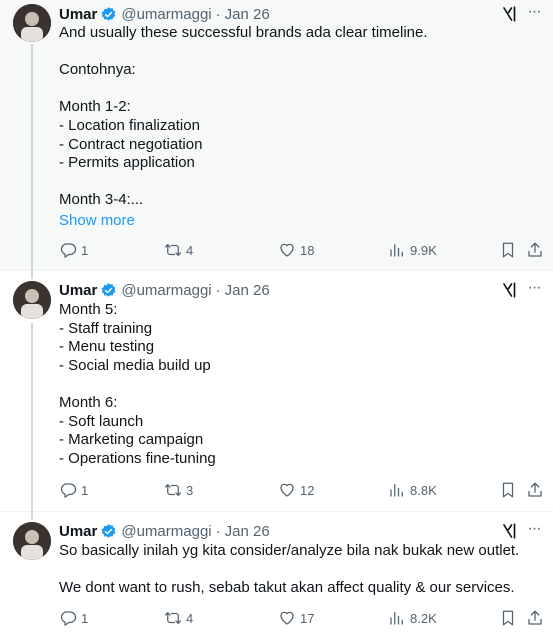  What do you see at coordinates (423, 618) in the screenshot?
I see `views-count: 8.2K` at bounding box center [423, 618].